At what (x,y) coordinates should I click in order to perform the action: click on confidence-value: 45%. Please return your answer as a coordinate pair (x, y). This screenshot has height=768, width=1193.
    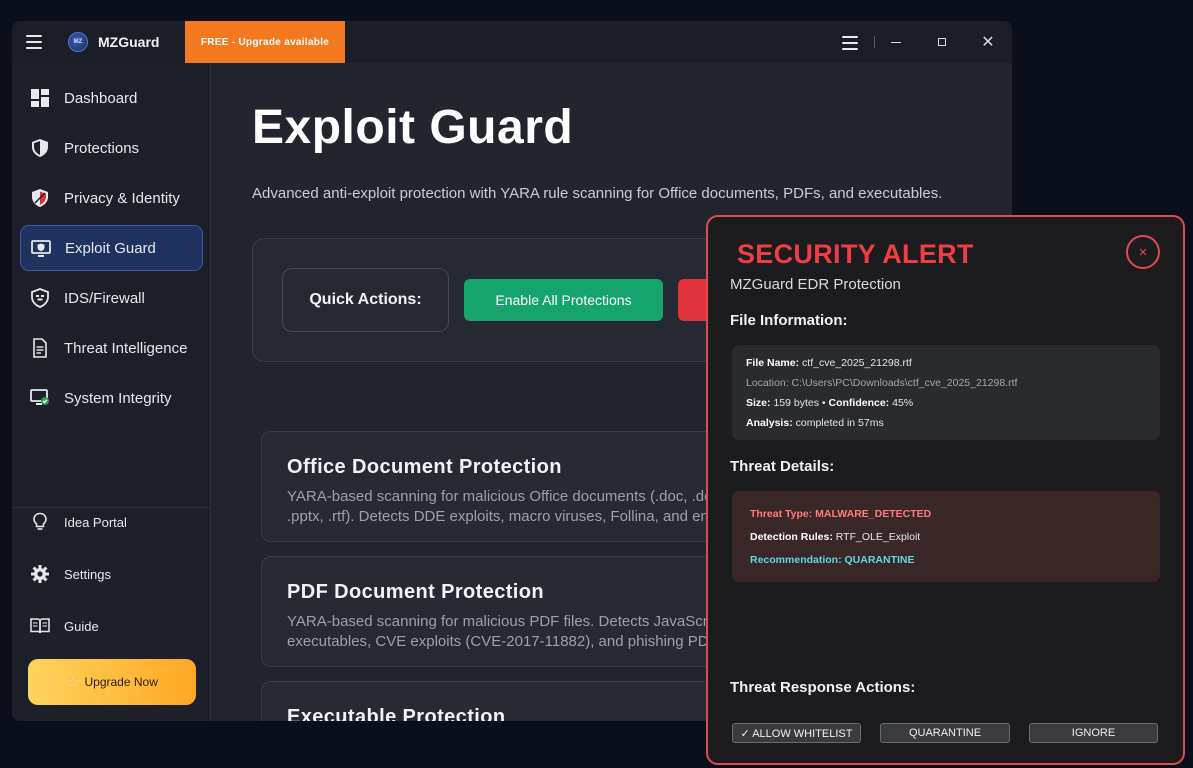
    Looking at the image, I should click on (903, 403).